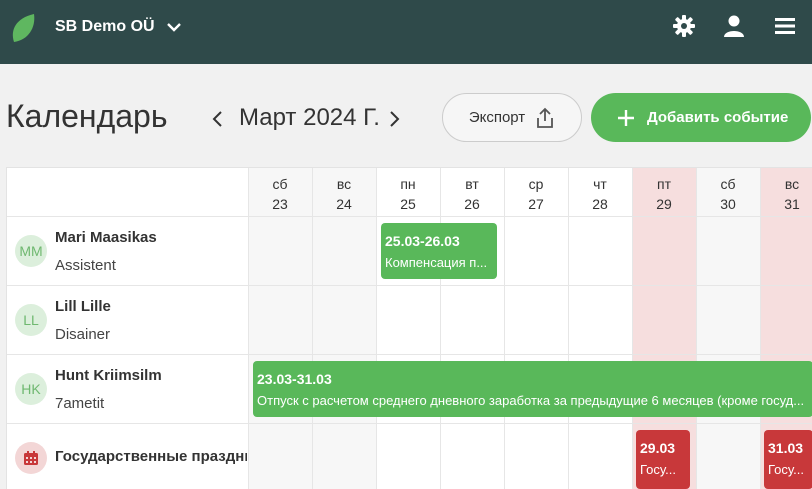  Describe the element at coordinates (664, 194) in the screenshot. I see `day-header: пт 29` at that location.